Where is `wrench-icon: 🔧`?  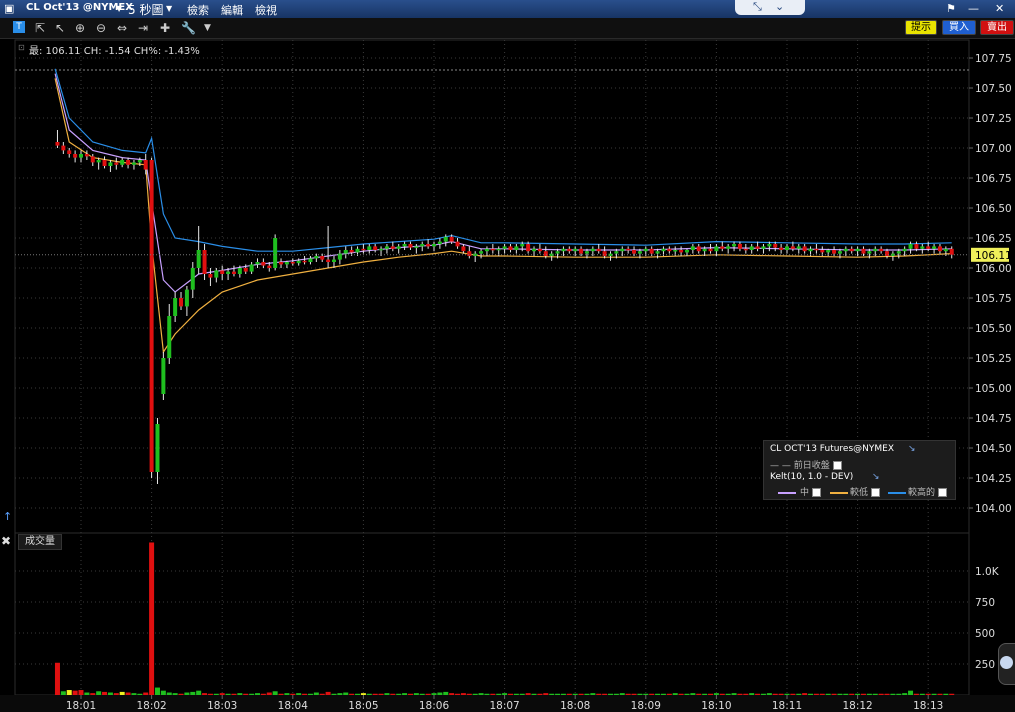
wrench-icon: 🔧 is located at coordinates (188, 28).